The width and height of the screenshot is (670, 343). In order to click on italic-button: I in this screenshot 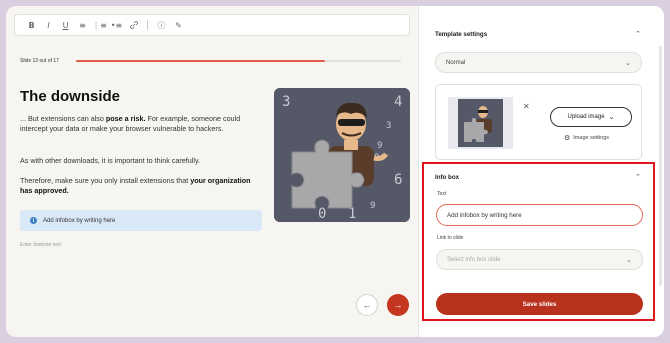, I will do `click(48, 25)`.